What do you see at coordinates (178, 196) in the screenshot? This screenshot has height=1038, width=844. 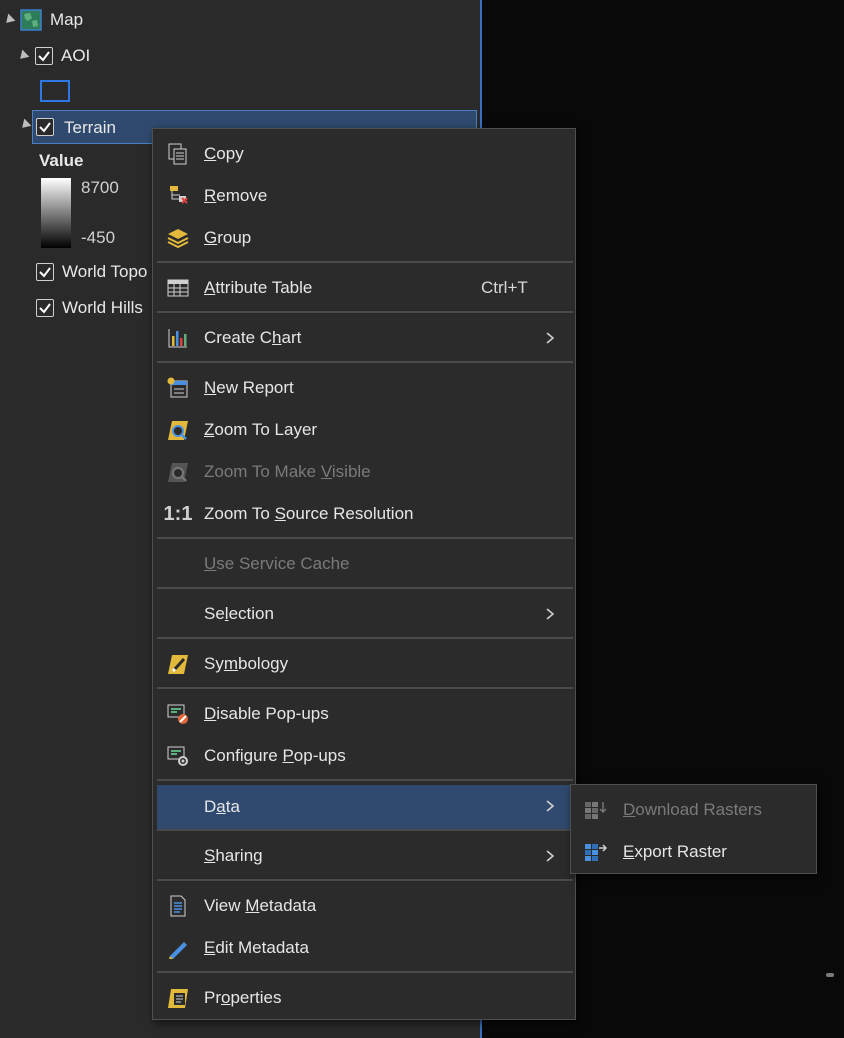 I see `remove-layer-icon` at bounding box center [178, 196].